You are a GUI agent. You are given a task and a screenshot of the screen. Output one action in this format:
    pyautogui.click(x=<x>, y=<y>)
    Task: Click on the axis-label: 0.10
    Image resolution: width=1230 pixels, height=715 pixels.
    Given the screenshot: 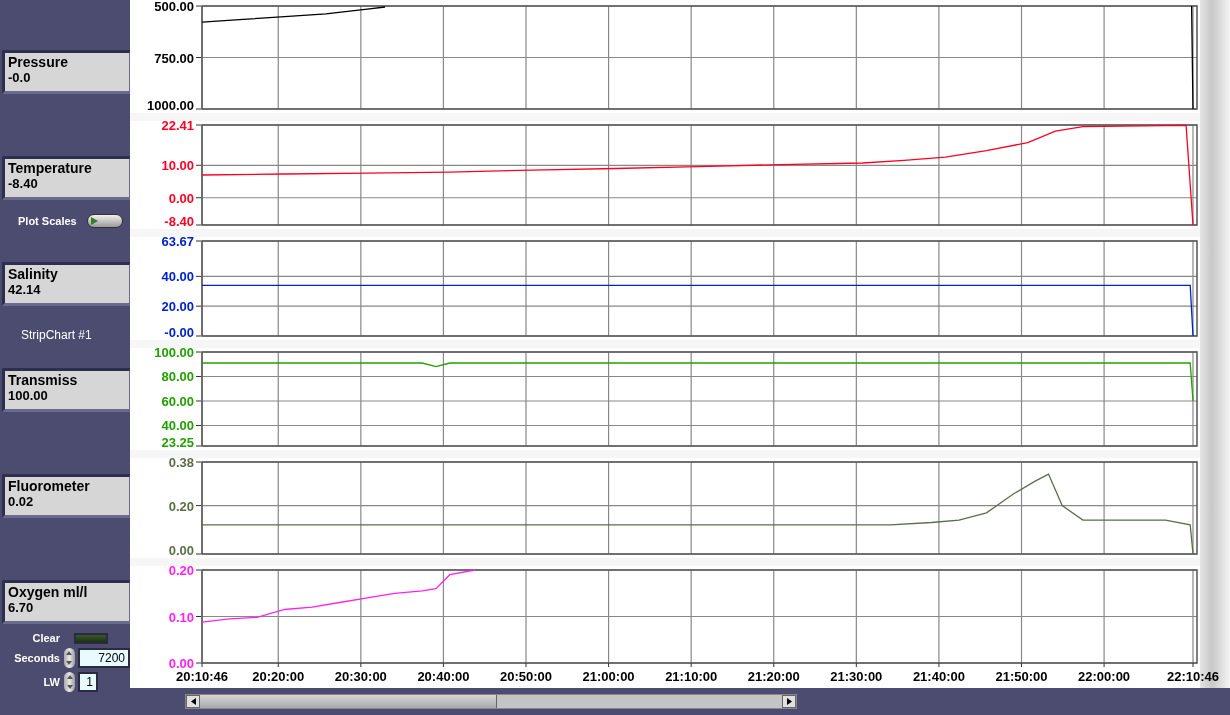 What is the action you would take?
    pyautogui.click(x=181, y=617)
    